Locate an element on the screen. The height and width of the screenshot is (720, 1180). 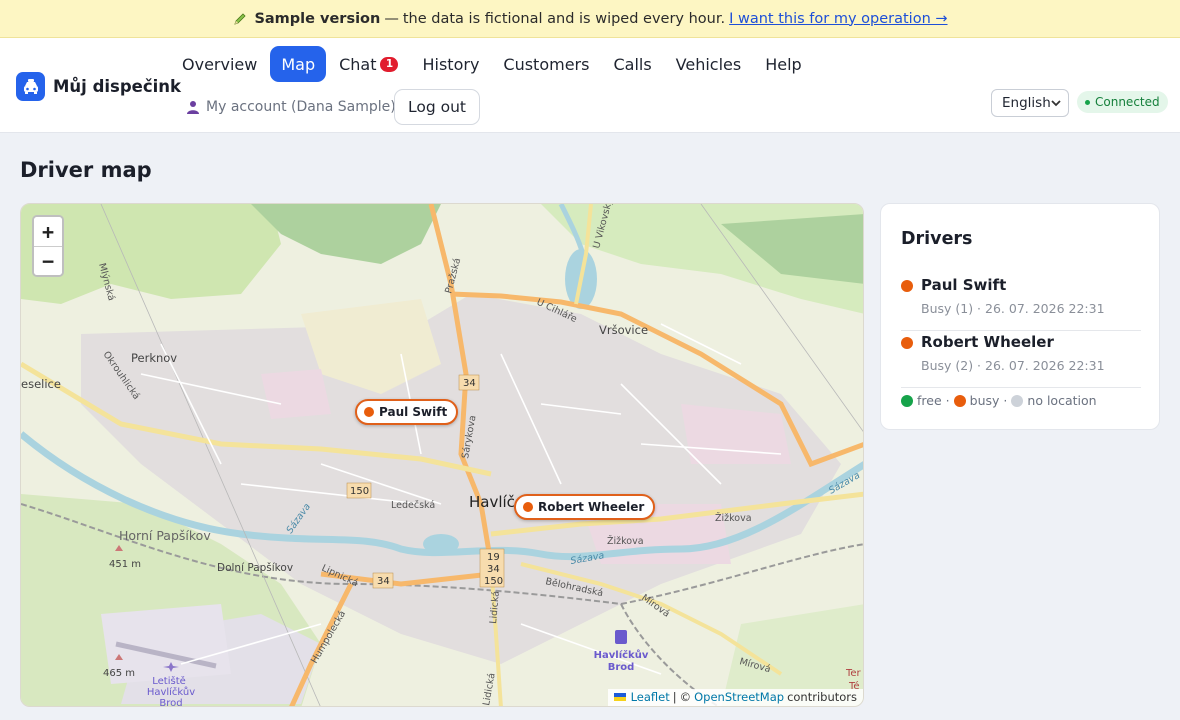
road-150-label-2: 150 is located at coordinates (493, 581).